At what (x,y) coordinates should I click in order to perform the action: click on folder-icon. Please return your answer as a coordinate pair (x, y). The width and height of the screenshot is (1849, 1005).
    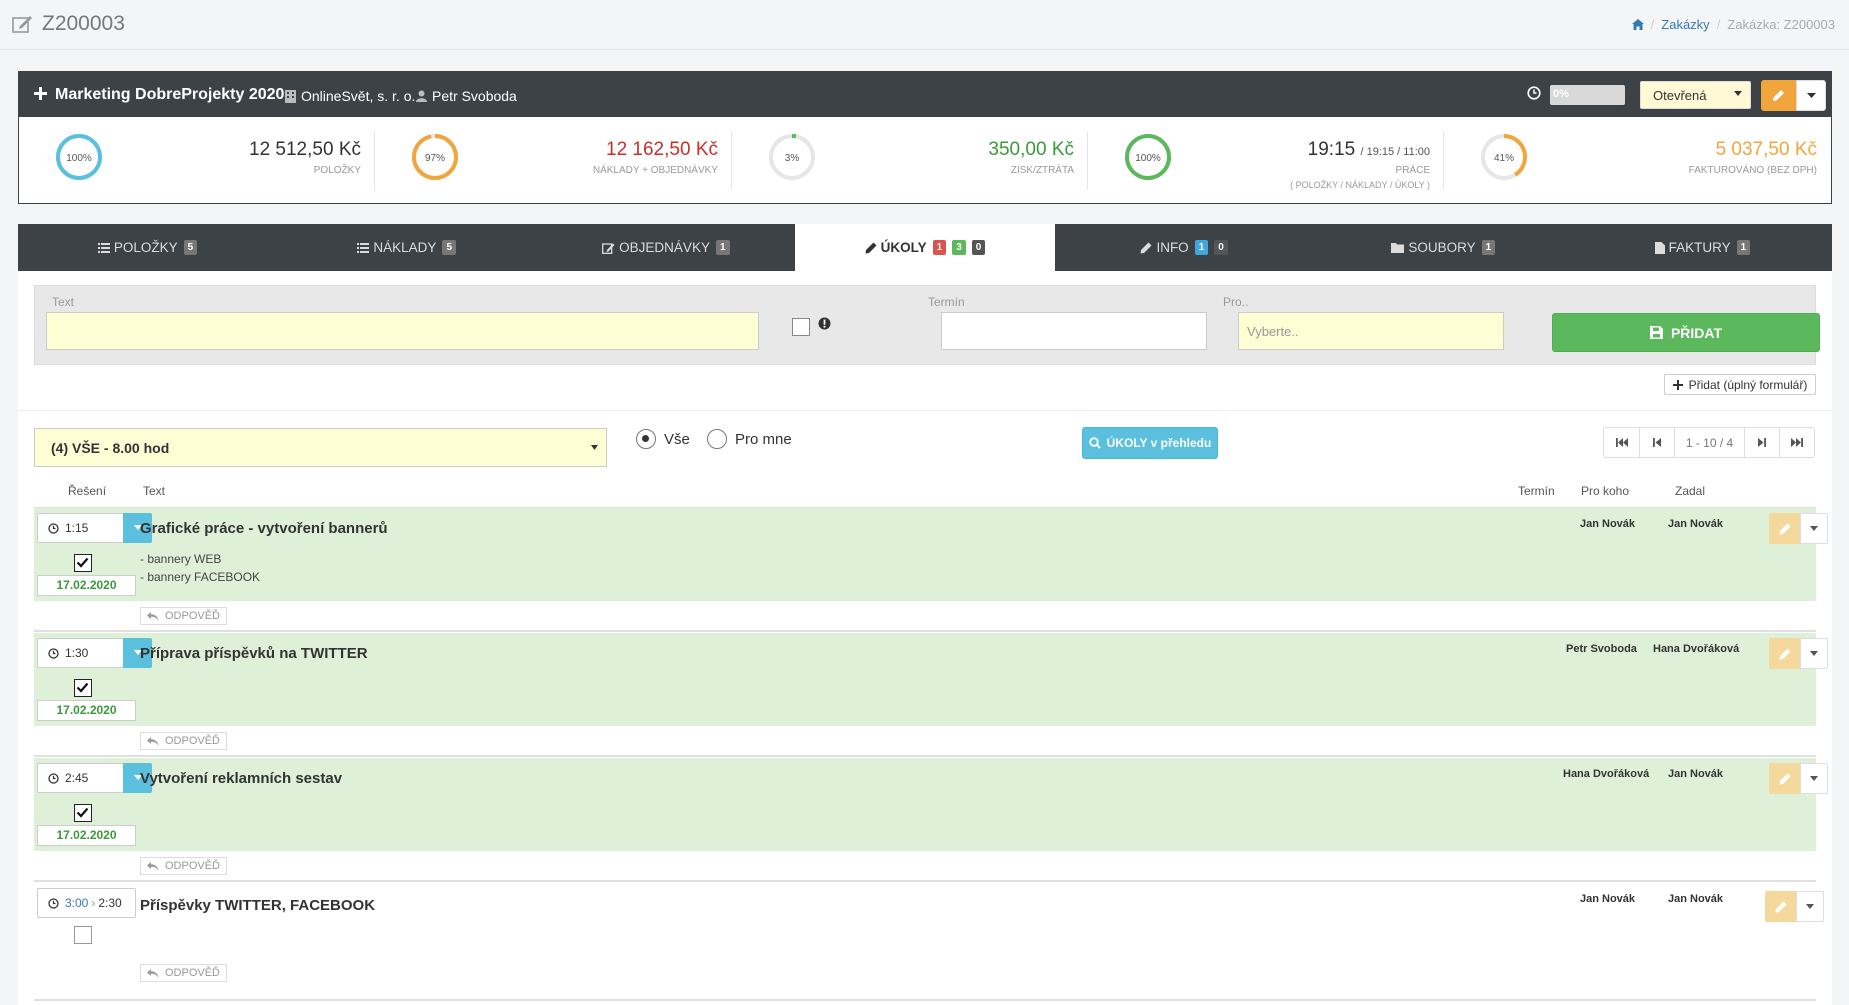
    Looking at the image, I should click on (1398, 248).